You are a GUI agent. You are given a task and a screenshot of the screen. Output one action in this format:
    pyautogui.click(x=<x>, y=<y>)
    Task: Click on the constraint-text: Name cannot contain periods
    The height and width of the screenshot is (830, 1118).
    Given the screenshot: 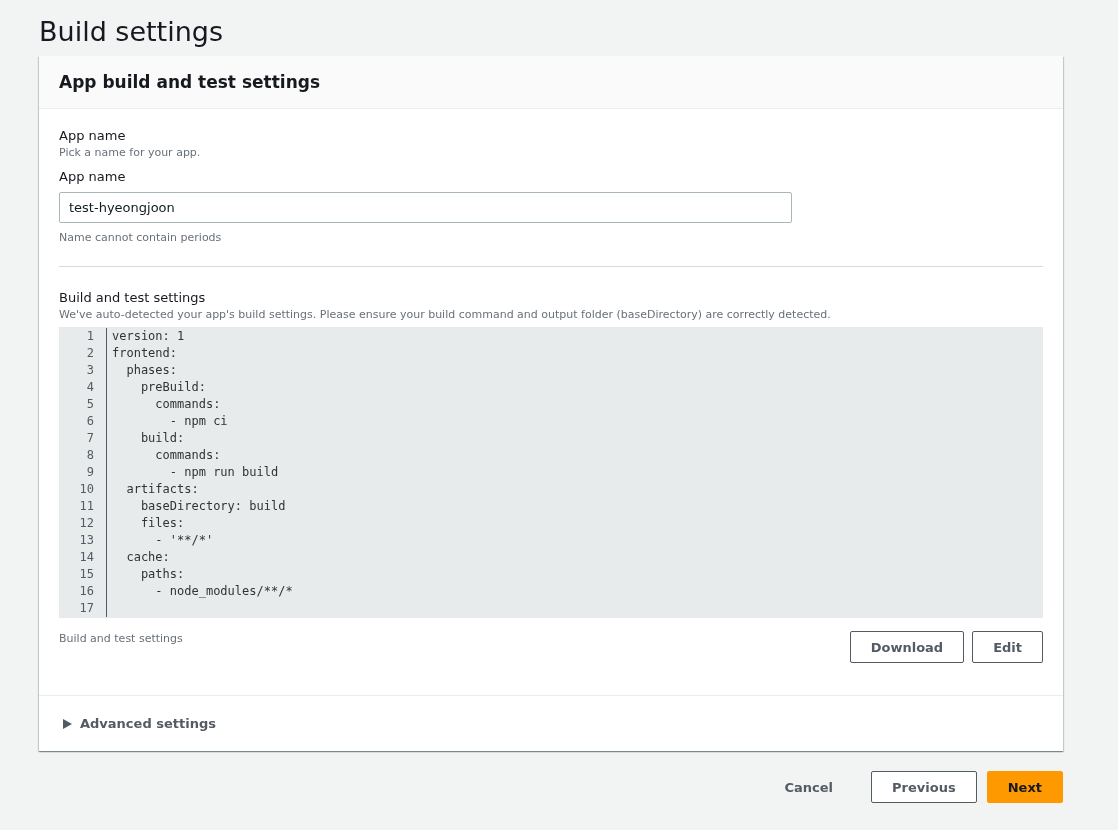 What is the action you would take?
    pyautogui.click(x=141, y=238)
    